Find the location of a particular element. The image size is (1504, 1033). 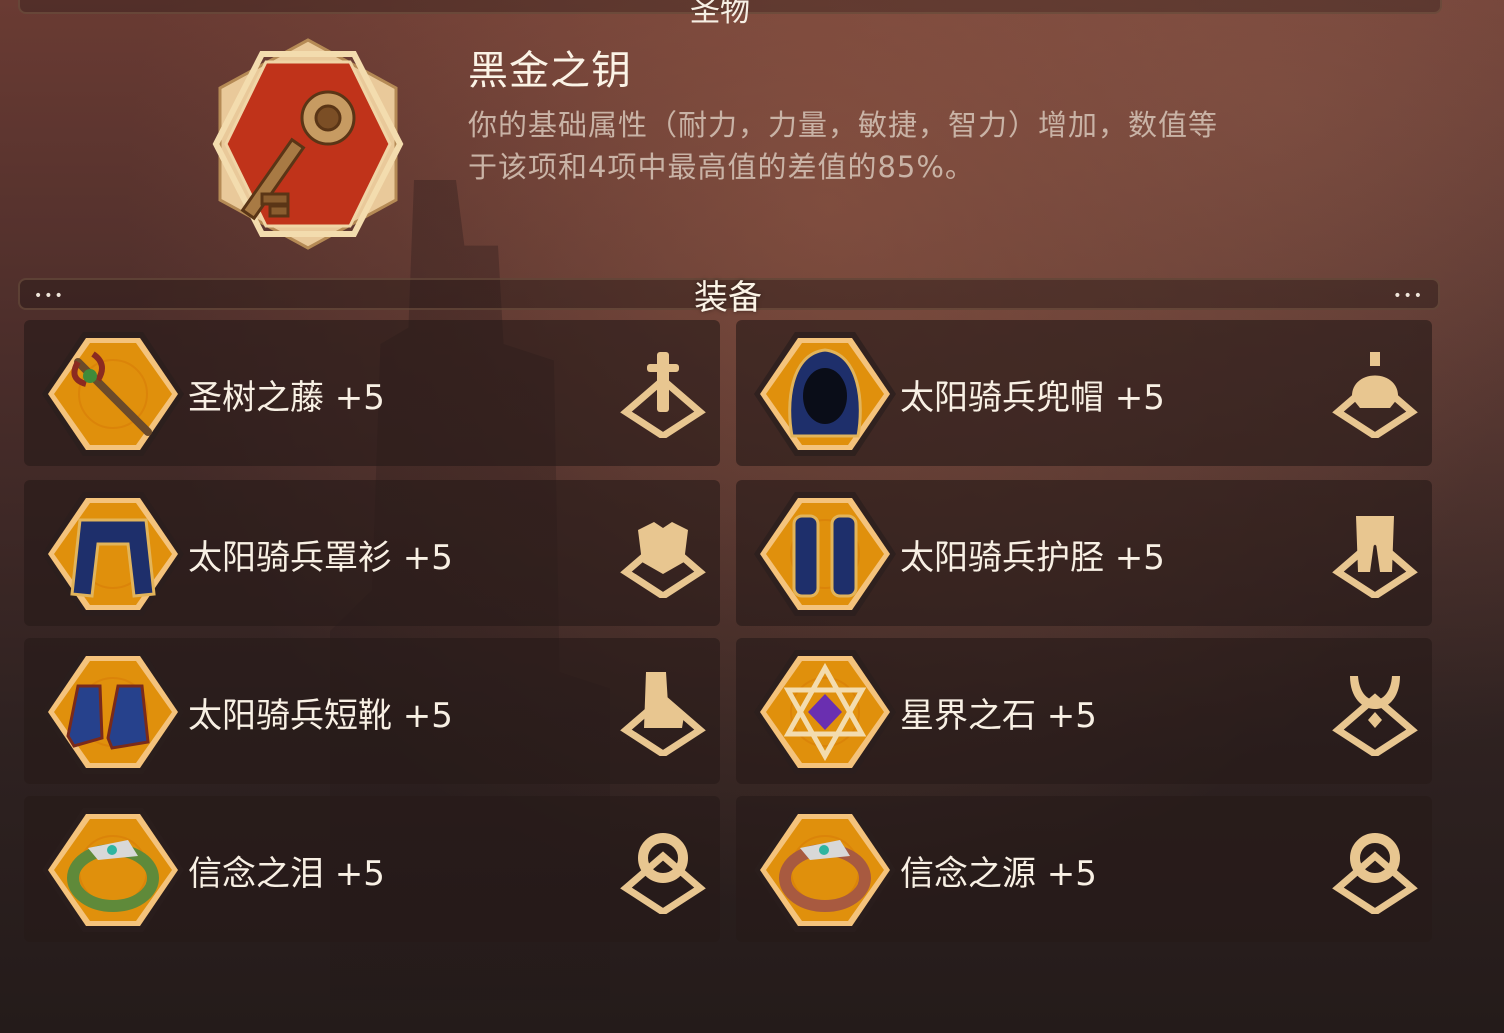

amulet-slot-icon is located at coordinates (1375, 716).